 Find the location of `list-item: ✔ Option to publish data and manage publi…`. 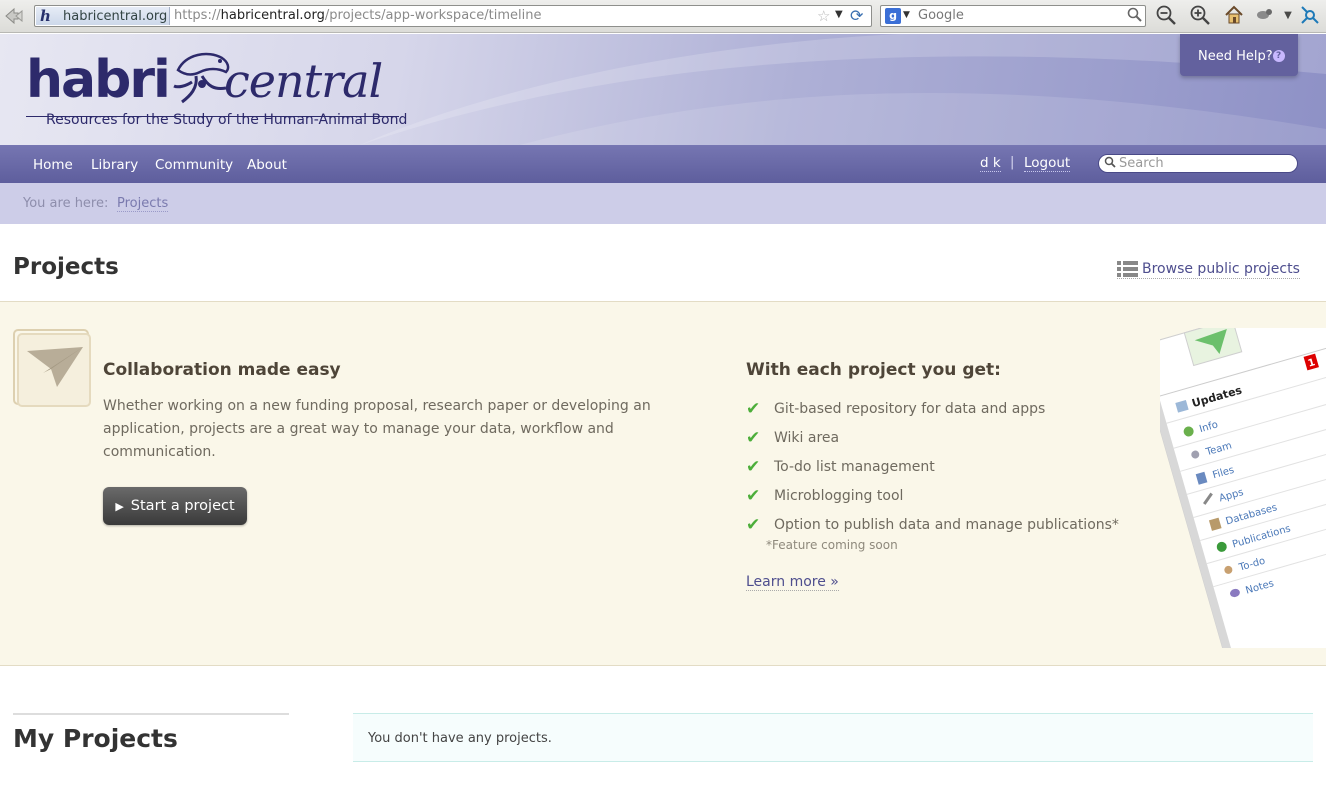

list-item: ✔ Option to publish data and manage publi… is located at coordinates (932, 524).